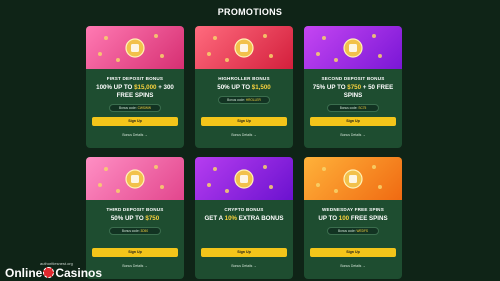 Image resolution: width=500 pixels, height=281 pixels. I want to click on promo-offer: UP TO 100 FREE SPINS, so click(353, 219).